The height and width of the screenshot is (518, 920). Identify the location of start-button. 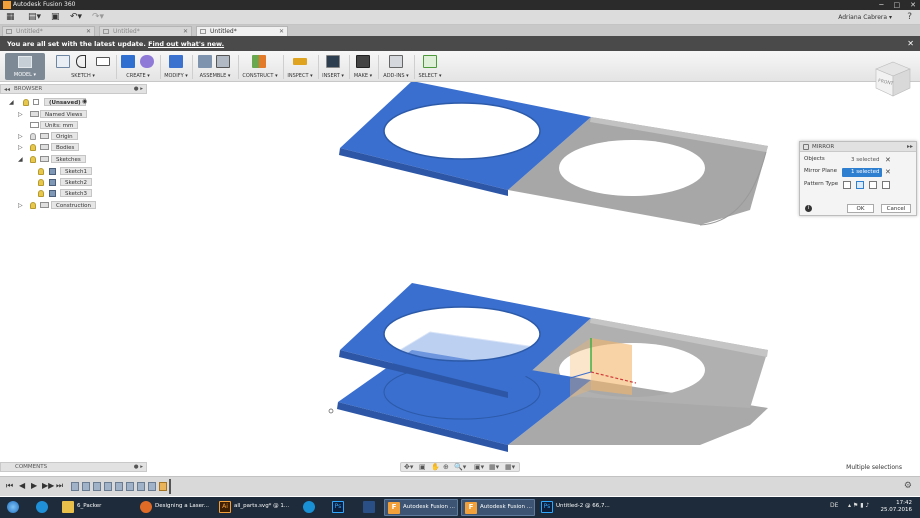
(14, 507).